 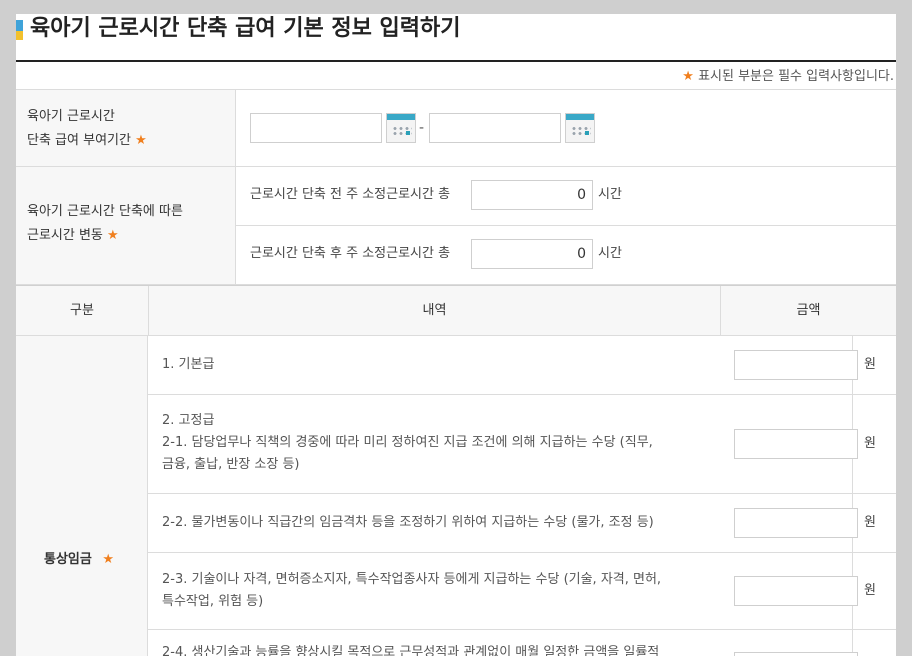 I want to click on hours-label-line2: 근로시간 변동, so click(x=65, y=235).